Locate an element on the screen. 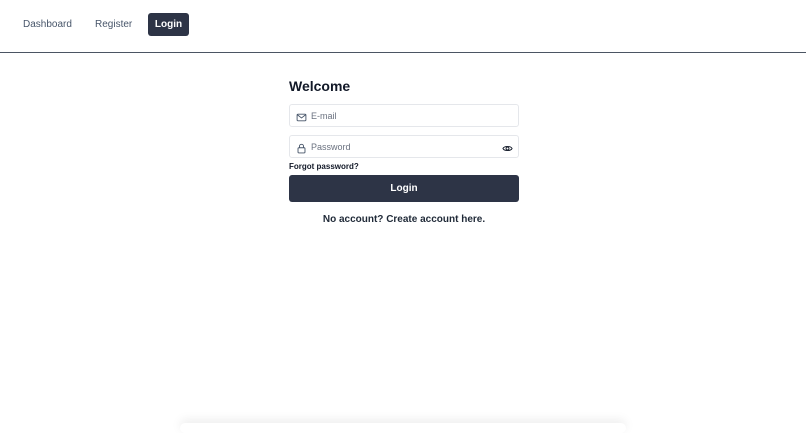 This screenshot has height=433, width=806. lock-icon is located at coordinates (301, 147).